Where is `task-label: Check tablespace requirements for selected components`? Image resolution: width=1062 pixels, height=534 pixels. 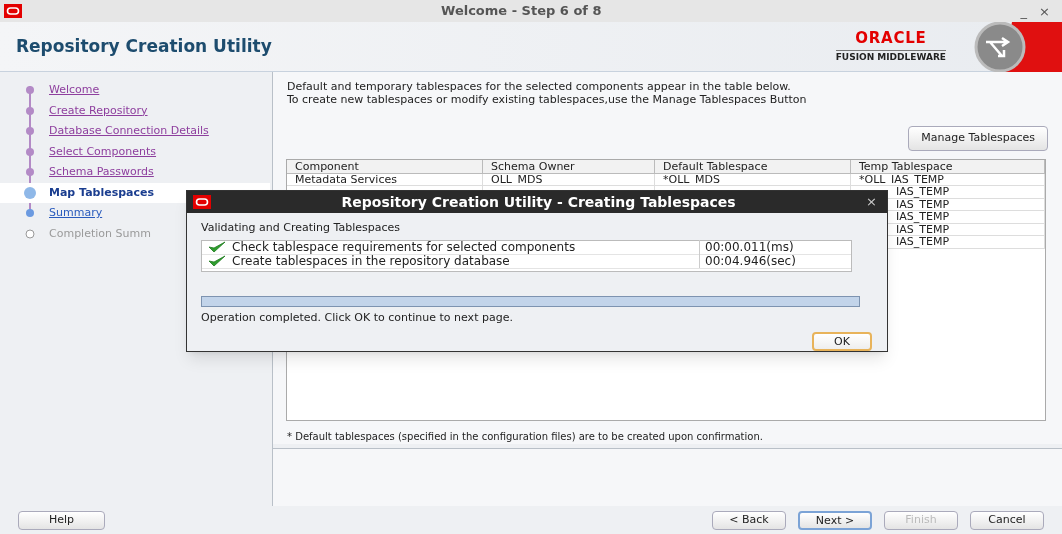 task-label: Check tablespace requirements for selected components is located at coordinates (466, 247).